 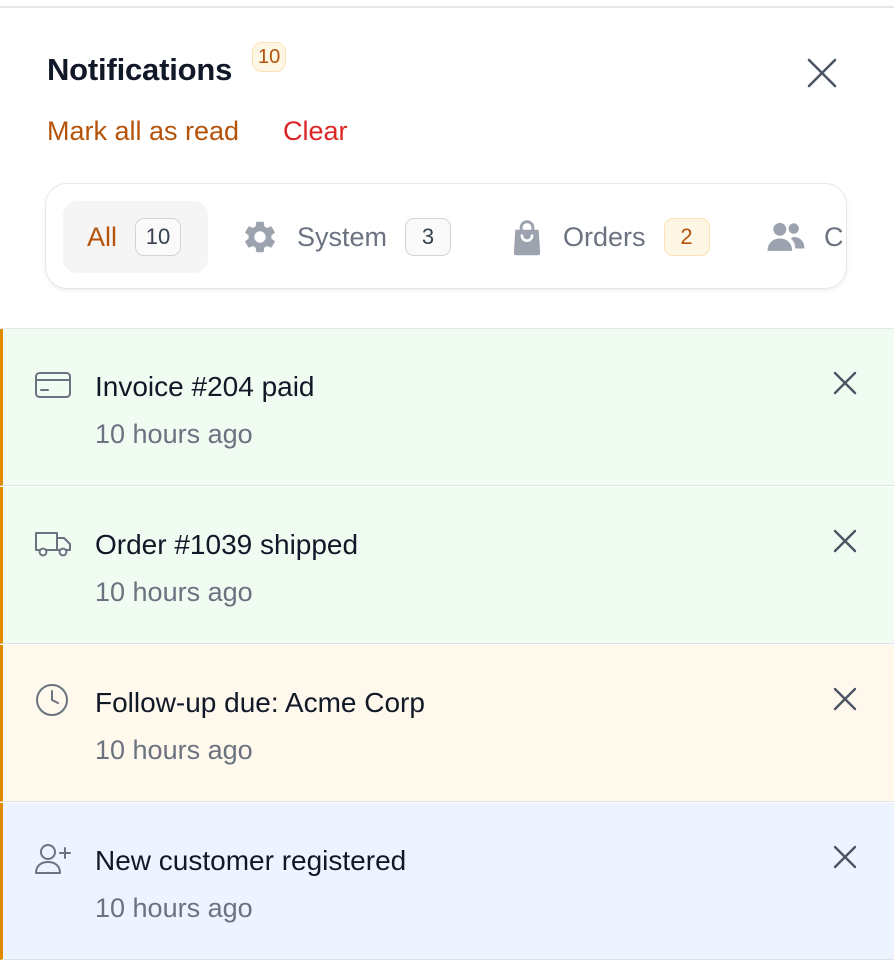 I want to click on tab-count-badge: 2, so click(x=686, y=237).